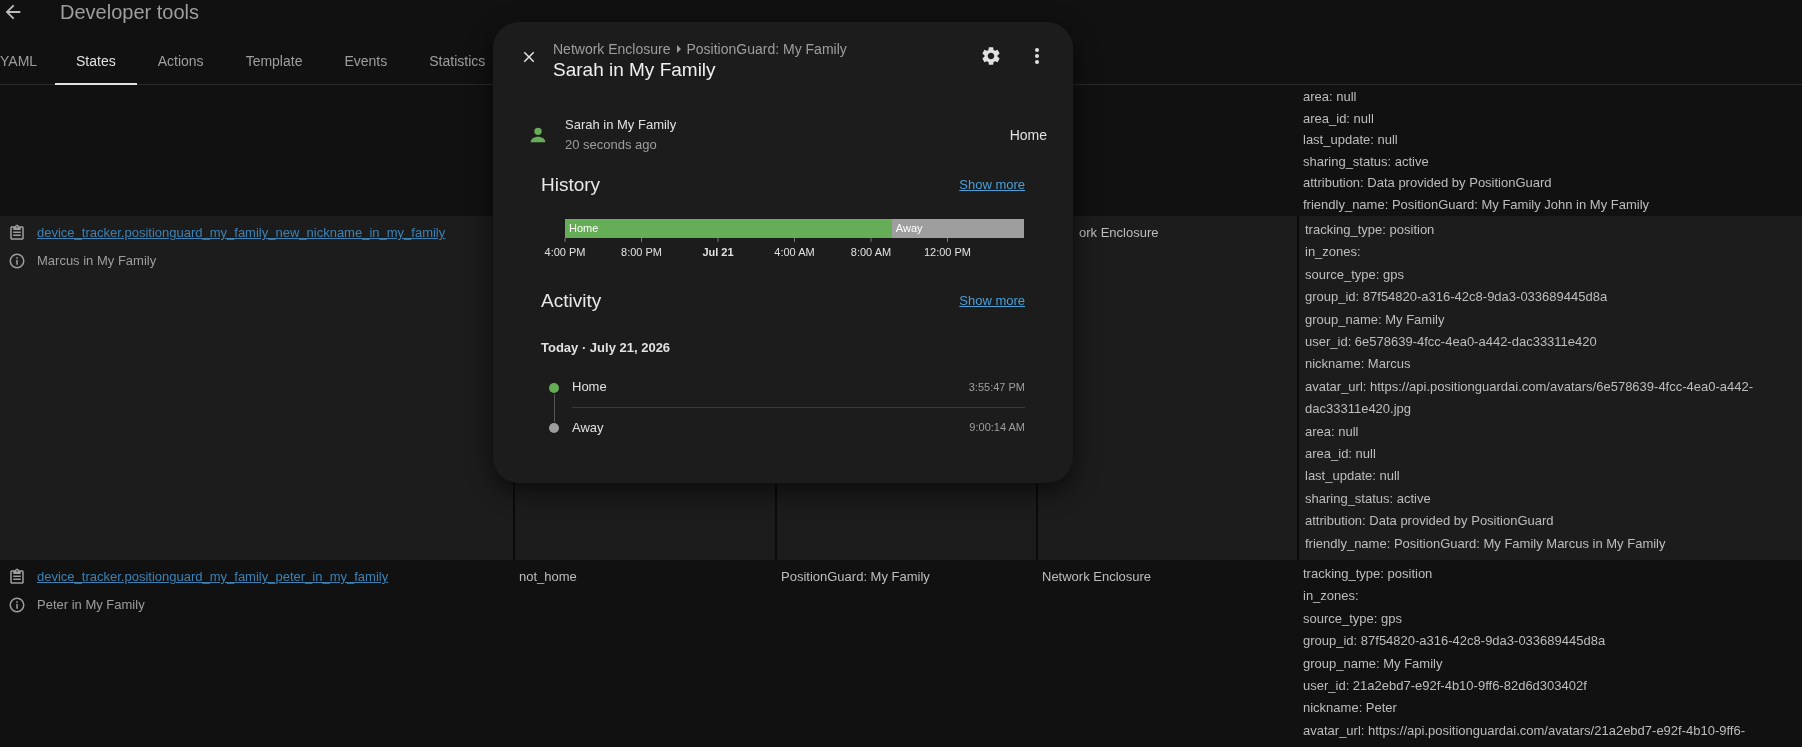  Describe the element at coordinates (678, 49) in the screenshot. I see `chevron-right-icon` at that location.